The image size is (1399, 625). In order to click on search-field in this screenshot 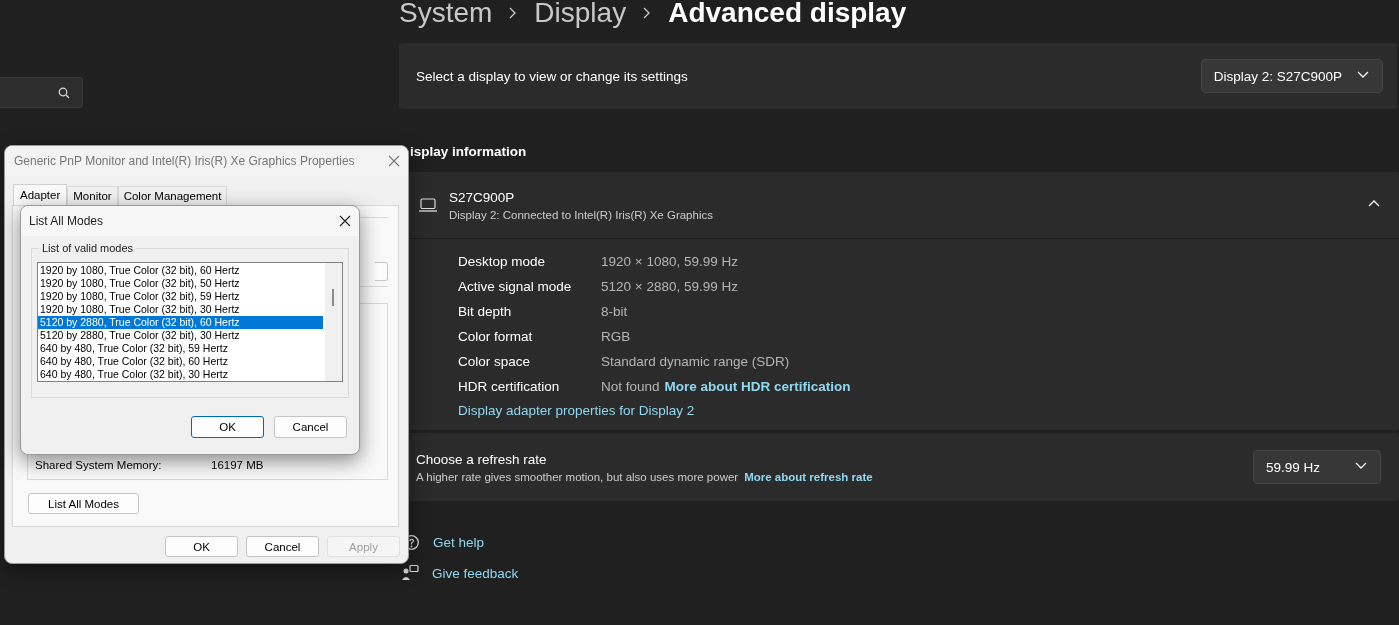, I will do `click(41, 92)`.